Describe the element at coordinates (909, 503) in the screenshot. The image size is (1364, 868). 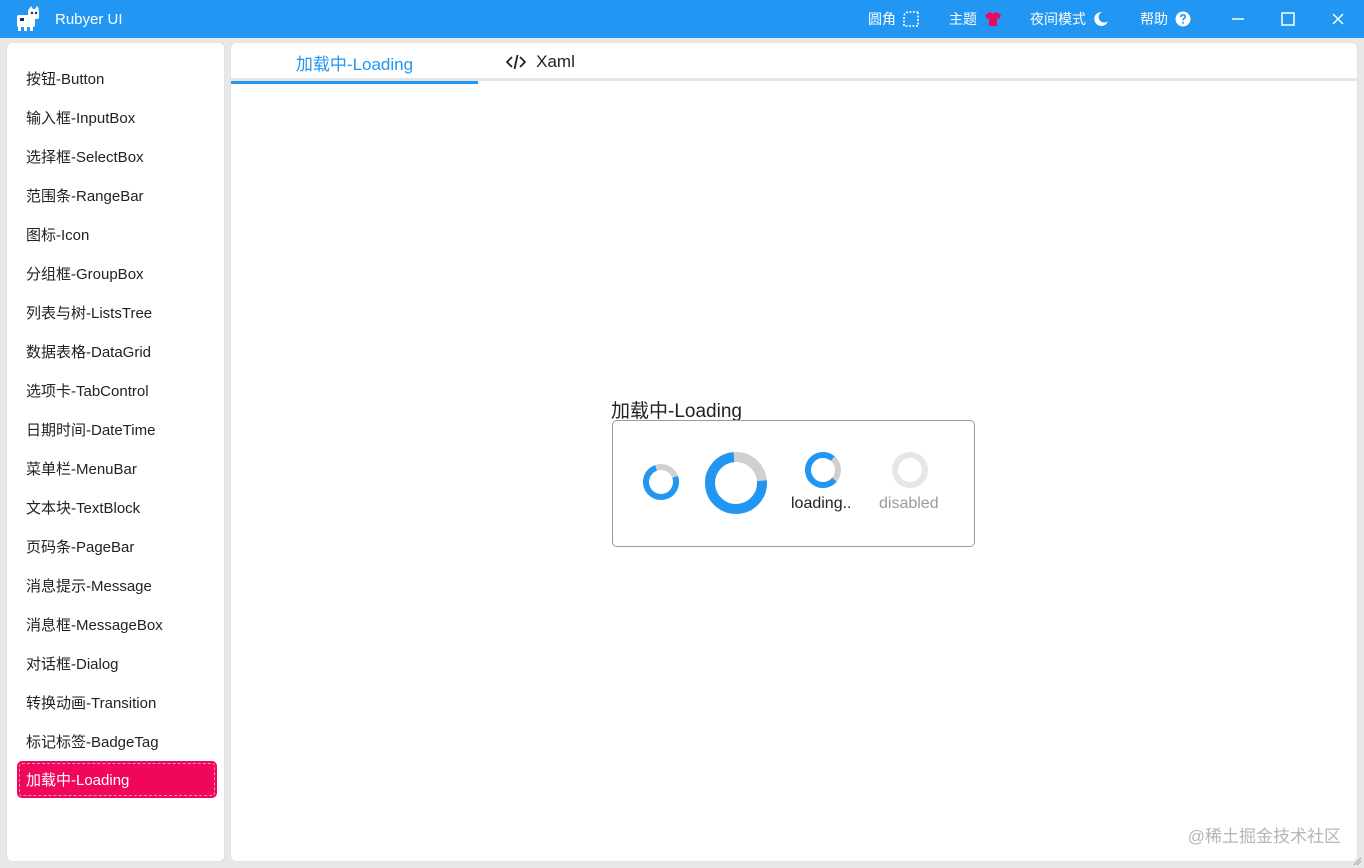
I see `spinner-disabled-label: disabled` at that location.